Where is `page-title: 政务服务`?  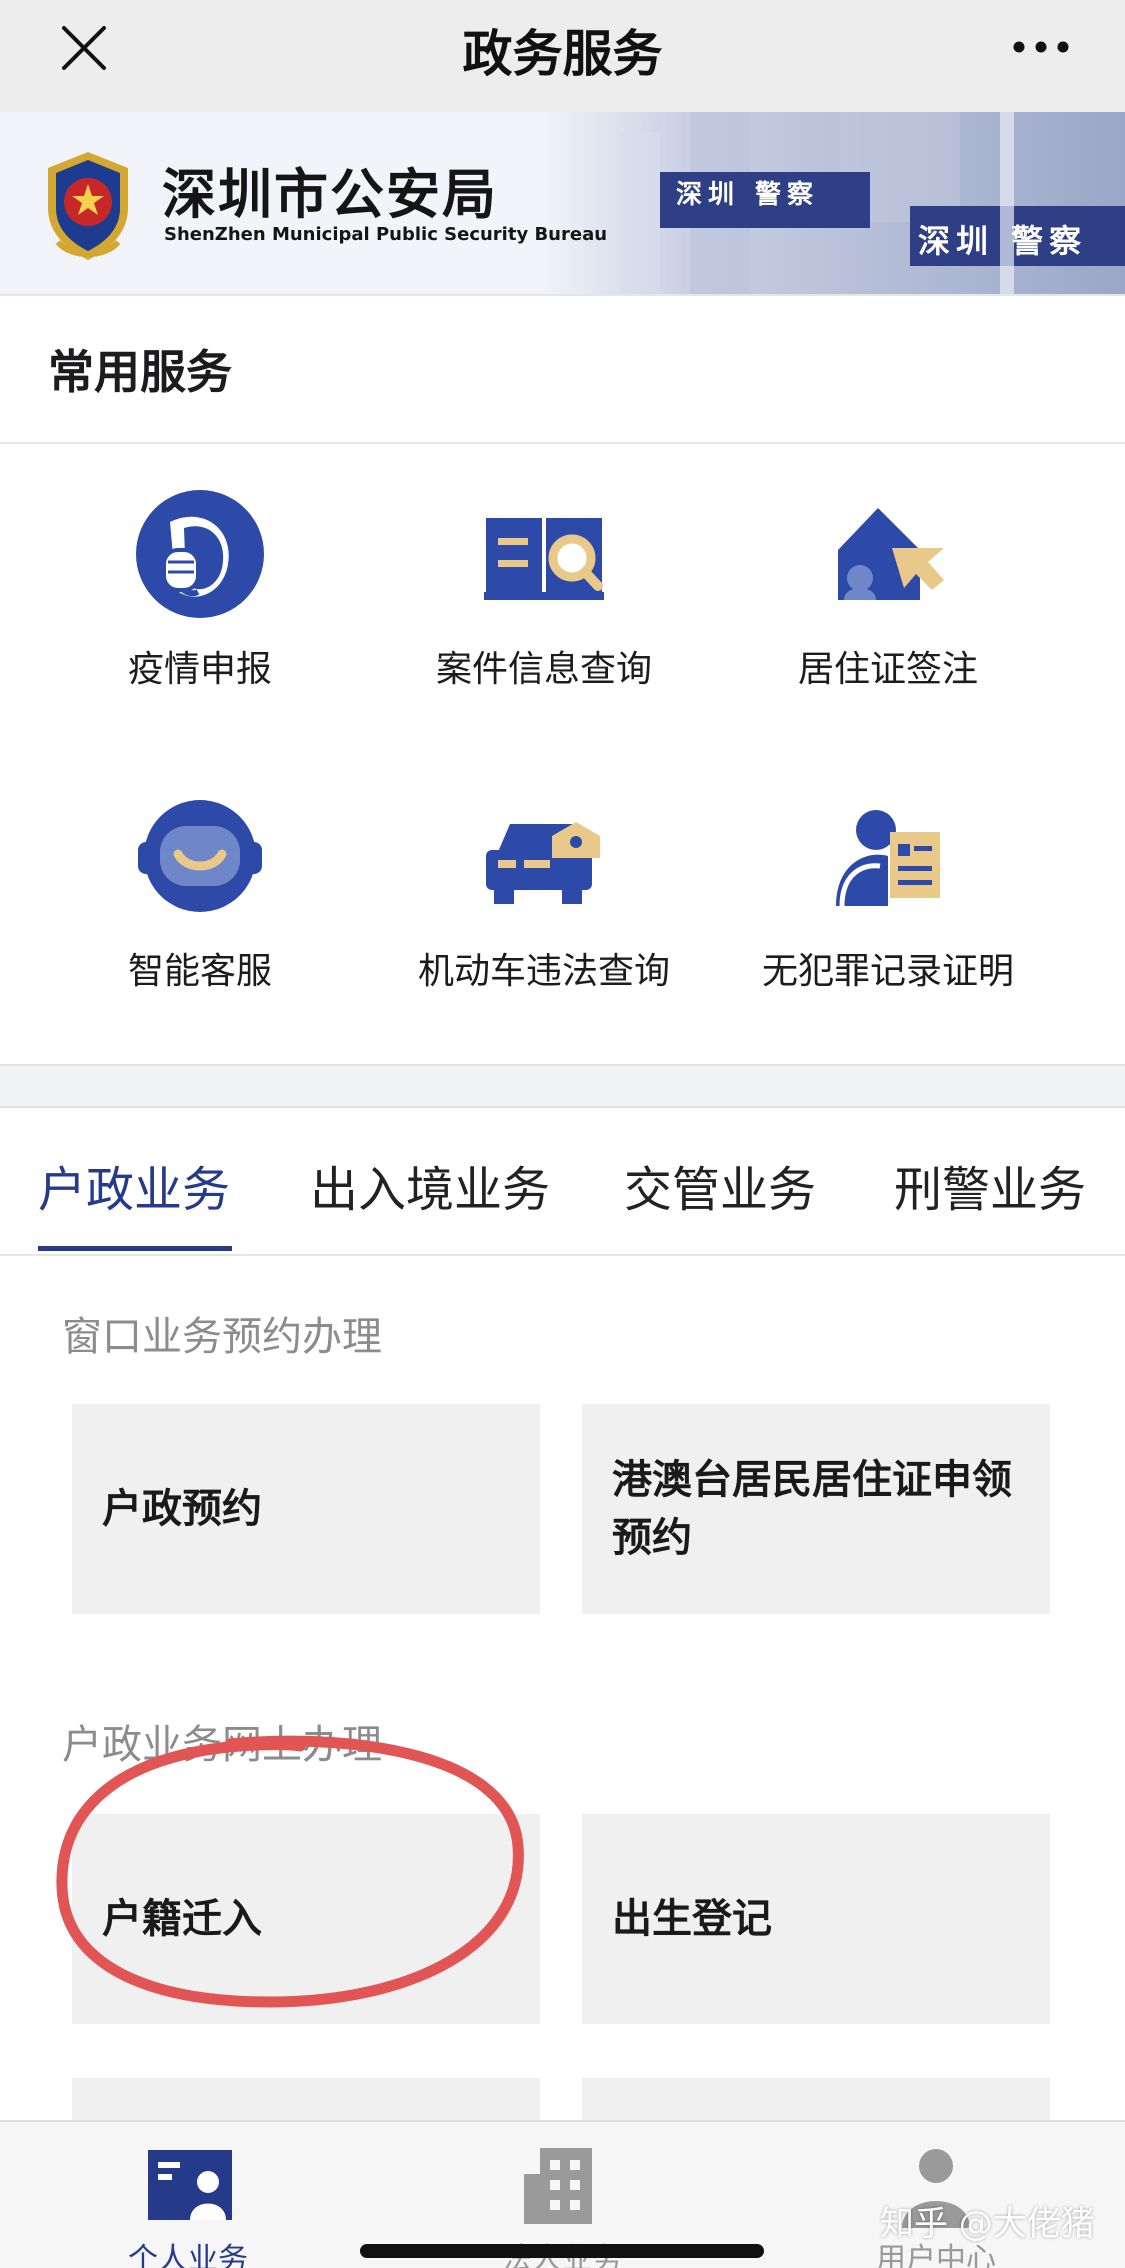 page-title: 政务服务 is located at coordinates (562, 54).